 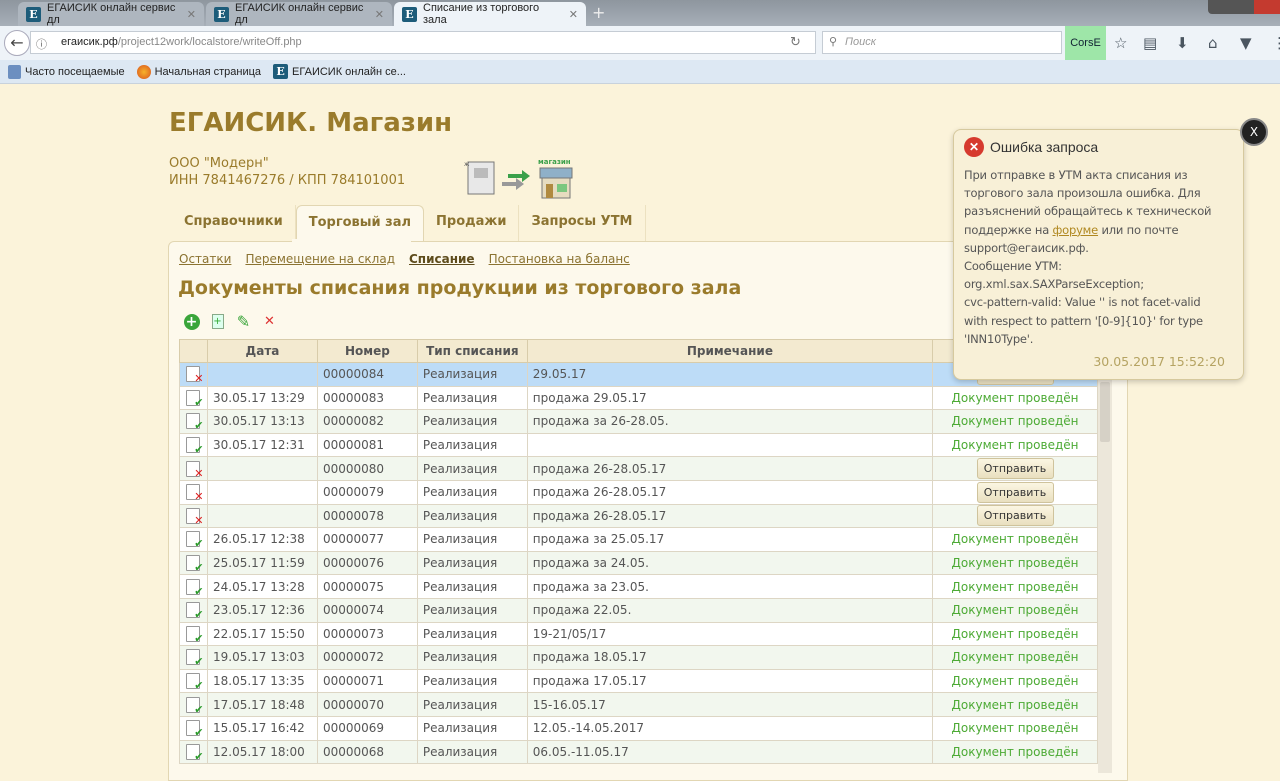 What do you see at coordinates (472, 351) in the screenshot?
I see `col-type: Тип списания` at bounding box center [472, 351].